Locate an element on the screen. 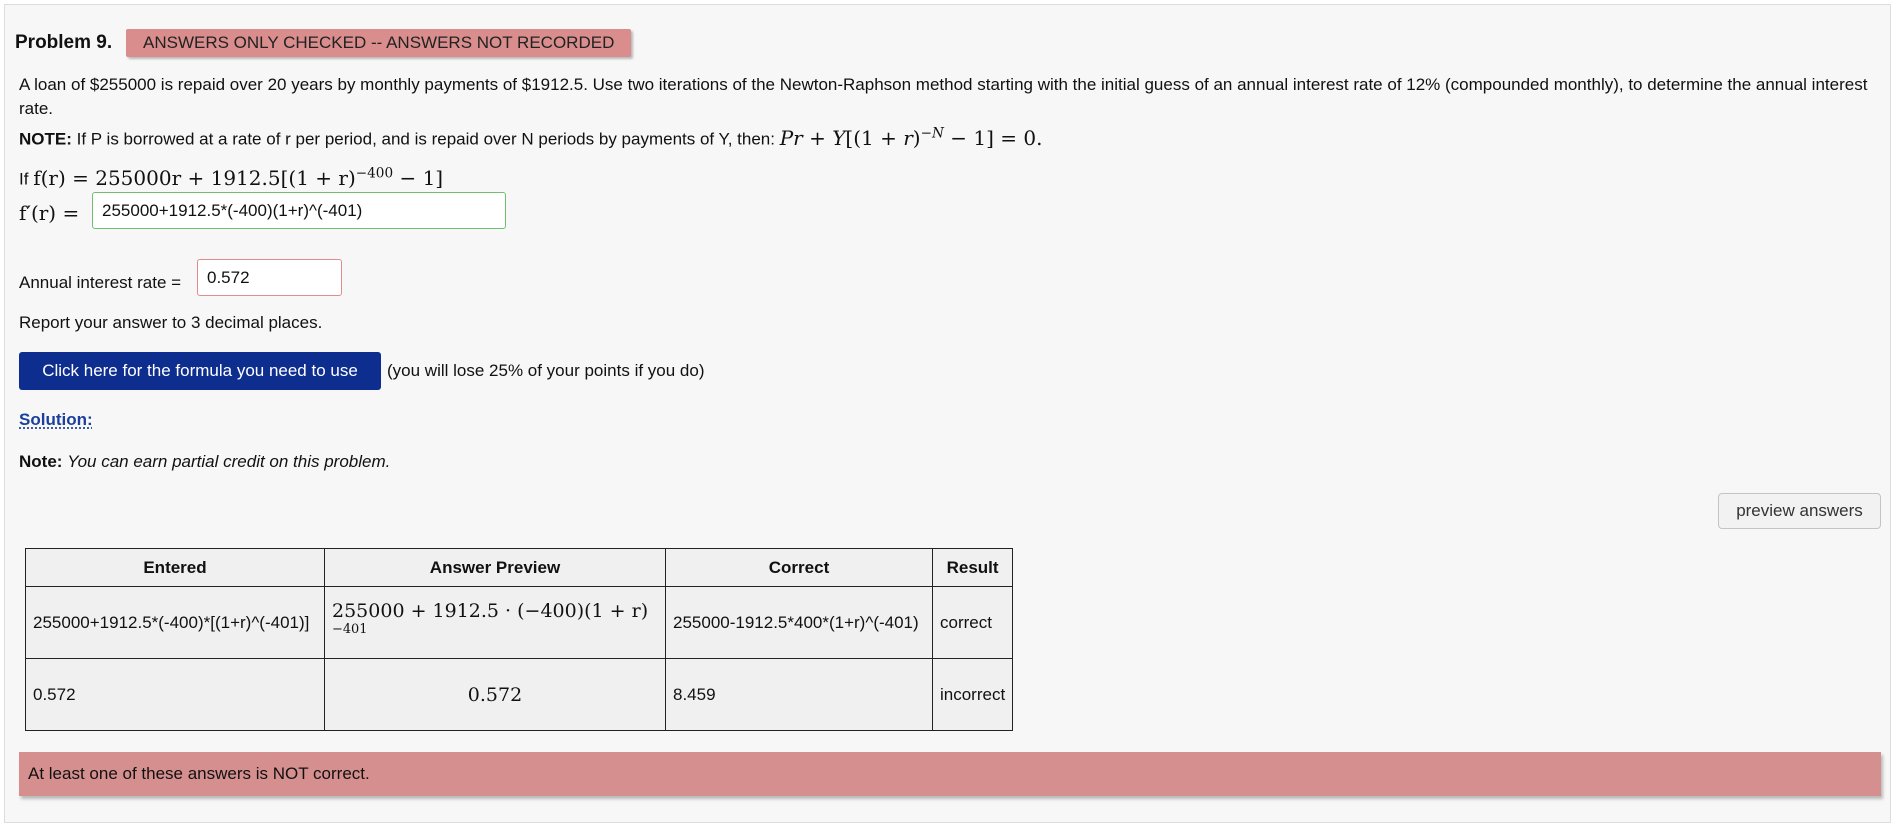 This screenshot has height=829, width=1899. f-formula-lhs: f(r) = 255000r + 1912.5[(1 + r) is located at coordinates (194, 177).